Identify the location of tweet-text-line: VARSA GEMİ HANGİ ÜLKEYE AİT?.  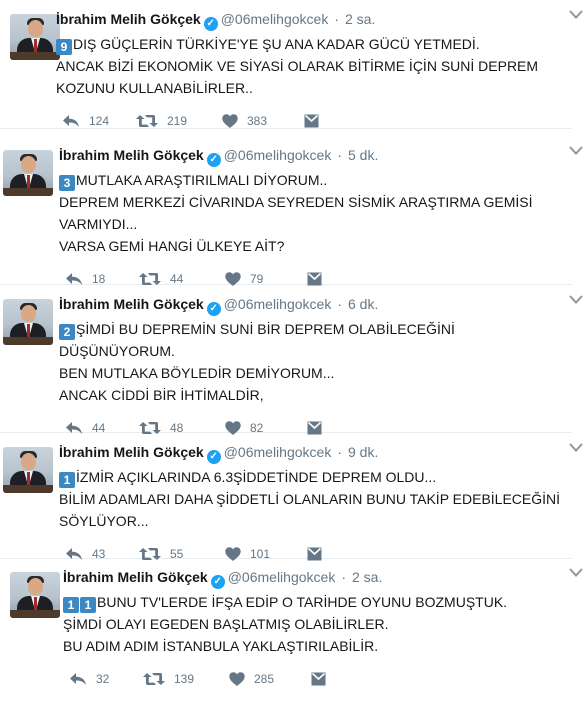
(296, 246).